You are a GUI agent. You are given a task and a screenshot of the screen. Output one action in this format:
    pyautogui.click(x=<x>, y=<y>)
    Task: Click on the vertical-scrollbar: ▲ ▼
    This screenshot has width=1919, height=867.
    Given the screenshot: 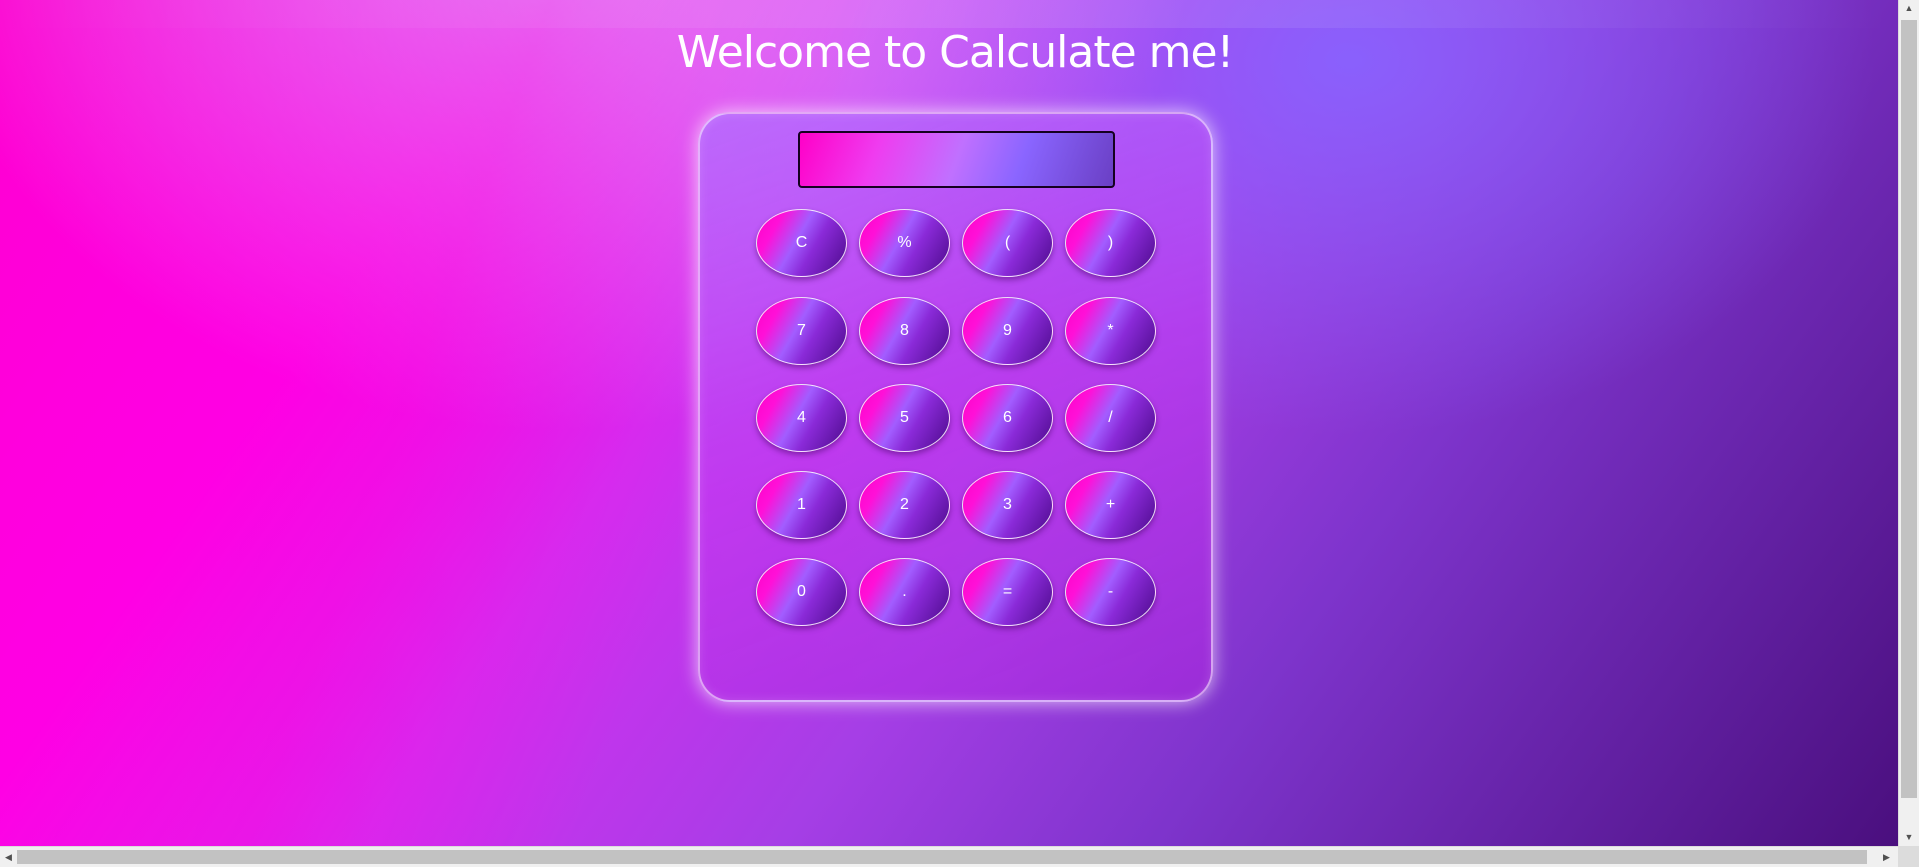 What is the action you would take?
    pyautogui.click(x=1908, y=423)
    